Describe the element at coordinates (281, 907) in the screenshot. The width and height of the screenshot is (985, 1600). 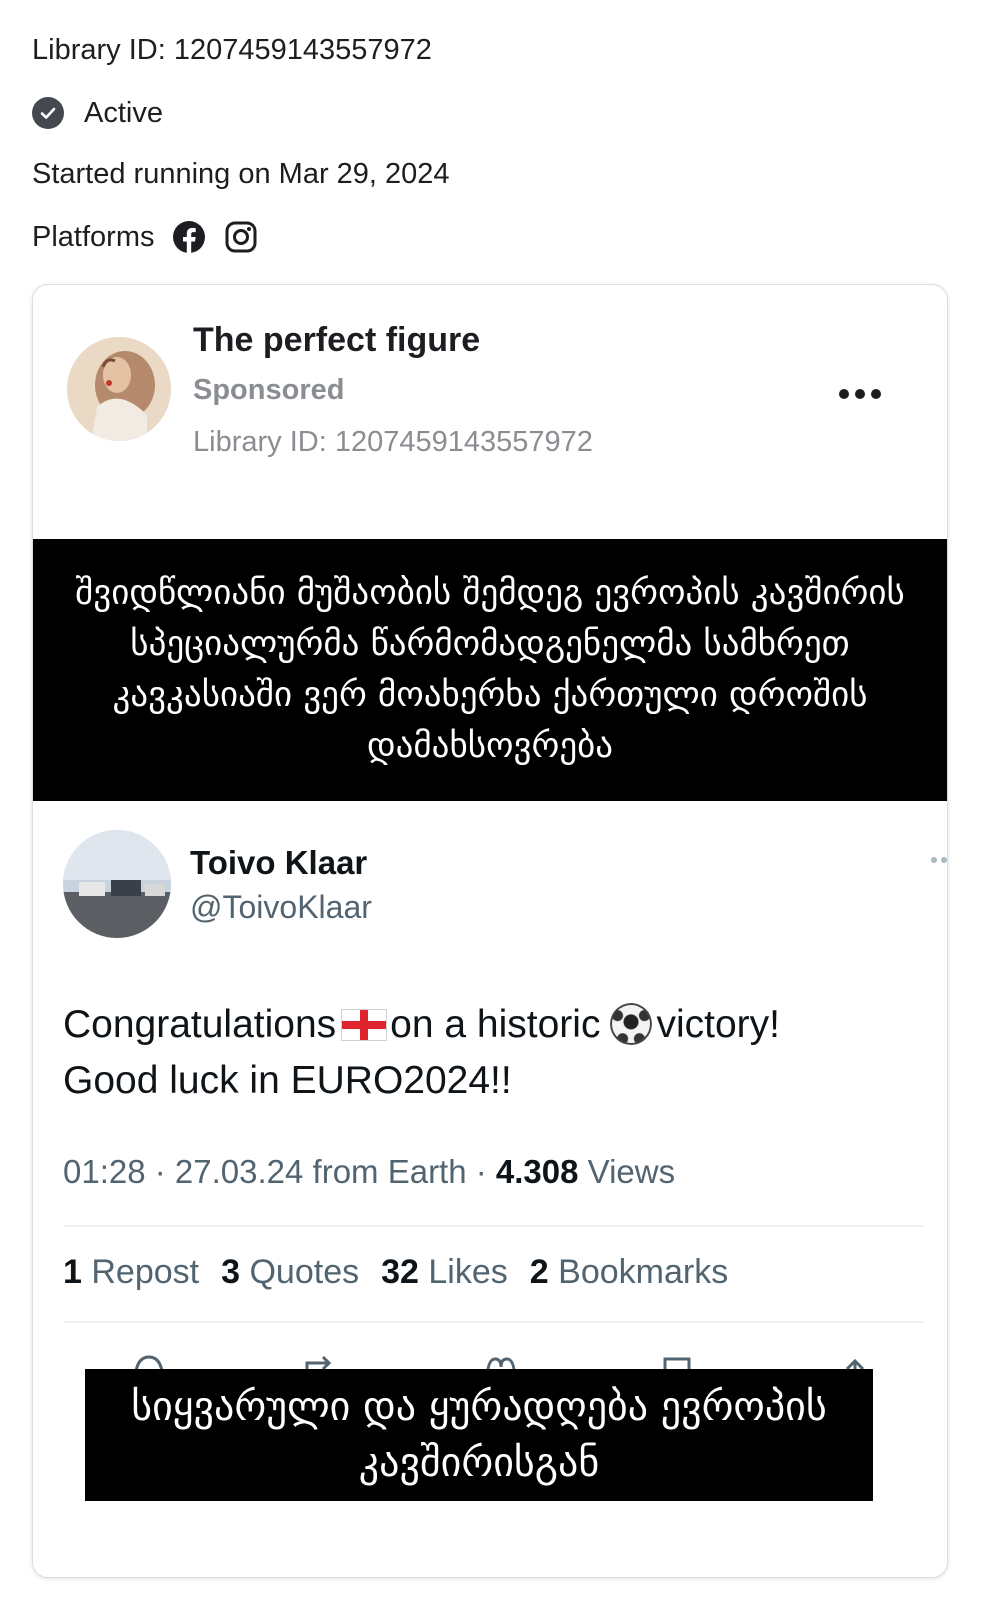
I see `tweet-author-handle: @ToivoKlaar` at that location.